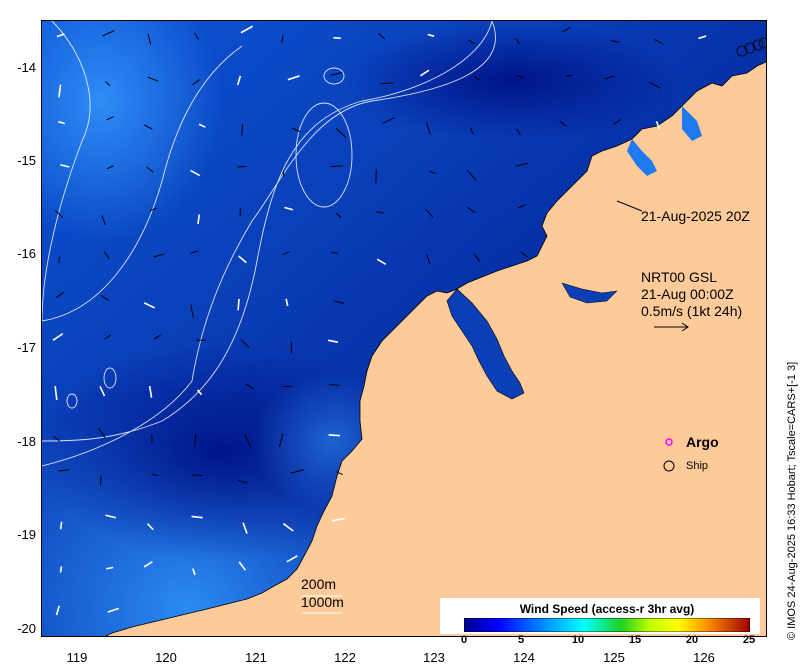 The width and height of the screenshot is (810, 672). Describe the element at coordinates (614, 657) in the screenshot. I see `lon-tick: 125` at that location.